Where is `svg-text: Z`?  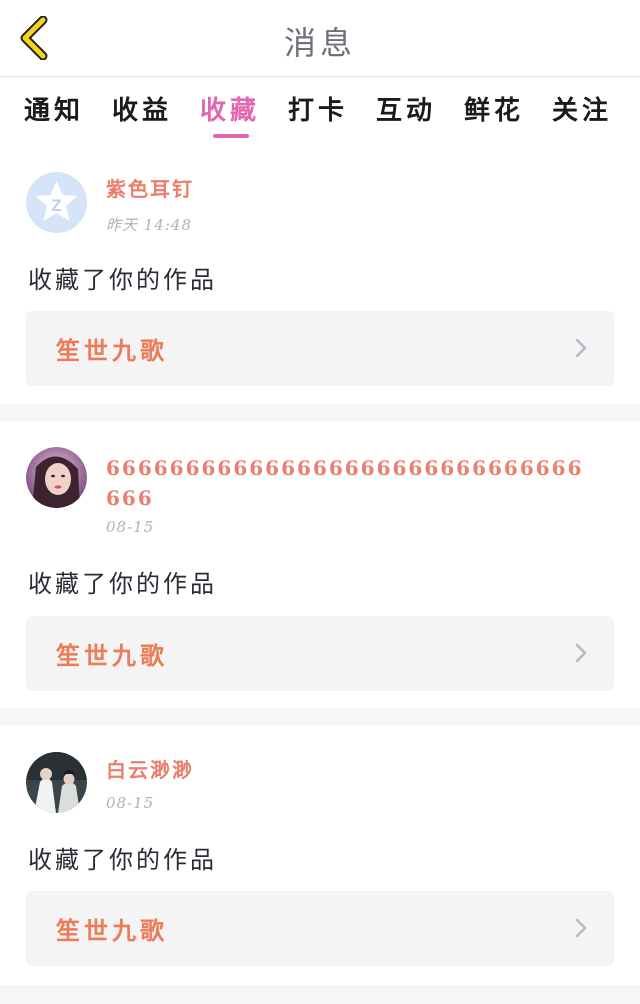 svg-text: Z is located at coordinates (56, 205).